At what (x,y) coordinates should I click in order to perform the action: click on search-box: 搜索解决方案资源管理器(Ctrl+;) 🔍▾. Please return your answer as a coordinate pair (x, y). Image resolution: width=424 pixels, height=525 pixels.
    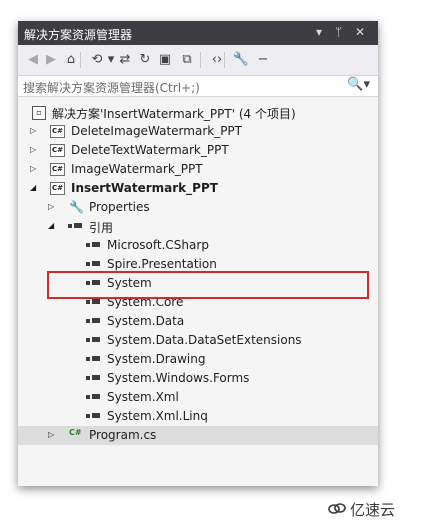
    Looking at the image, I should click on (198, 86).